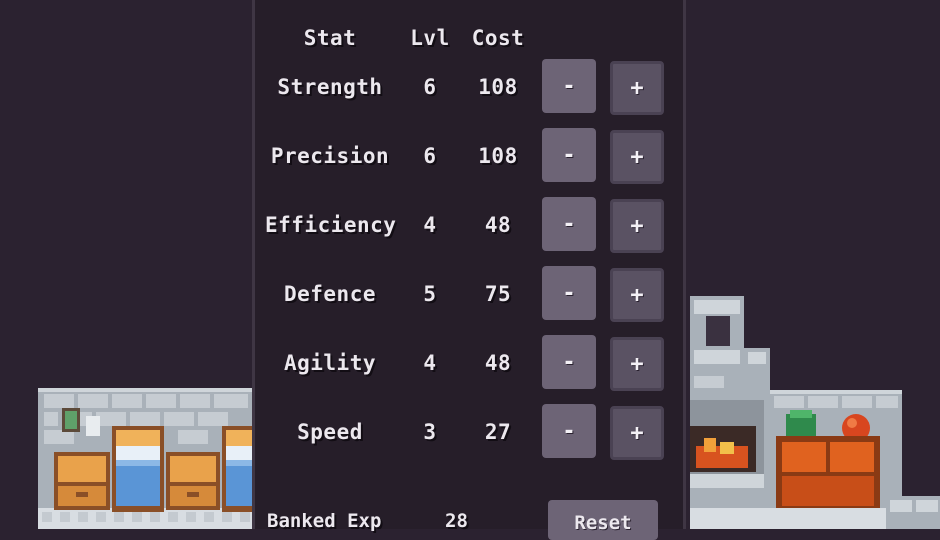 This screenshot has height=540, width=940. I want to click on stat-level-speed: 3, so click(430, 432).